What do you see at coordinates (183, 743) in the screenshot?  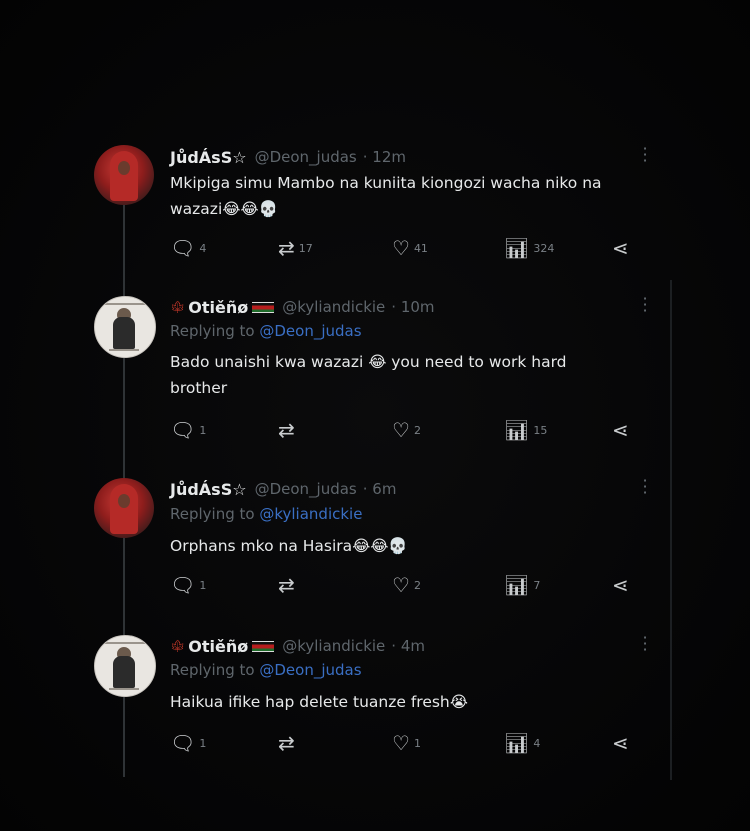 I see `speech-bubble-icon: 🗨︎` at bounding box center [183, 743].